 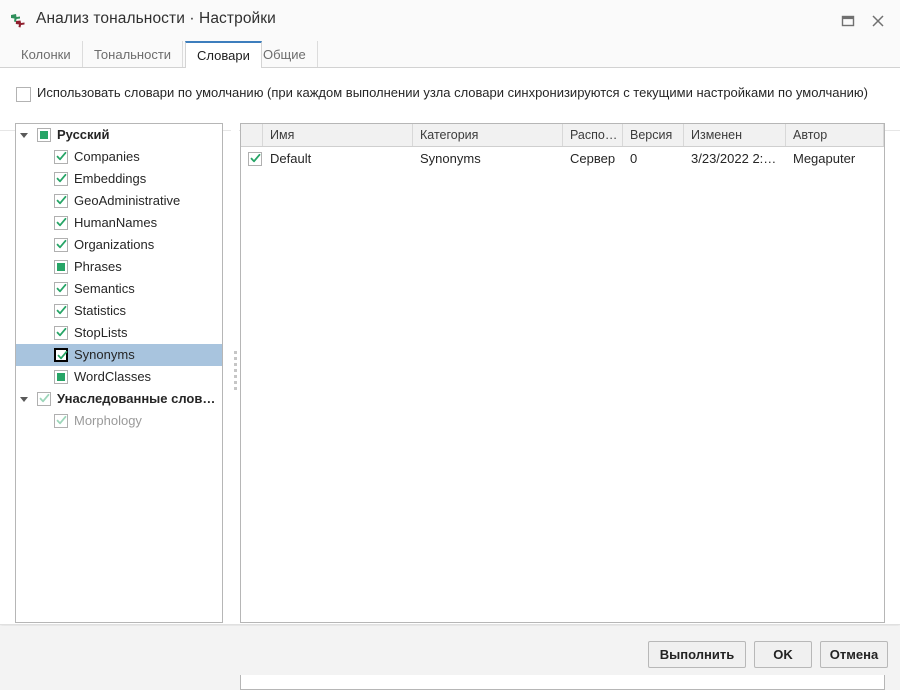 I want to click on tree-item-label: Companies, so click(x=107, y=156).